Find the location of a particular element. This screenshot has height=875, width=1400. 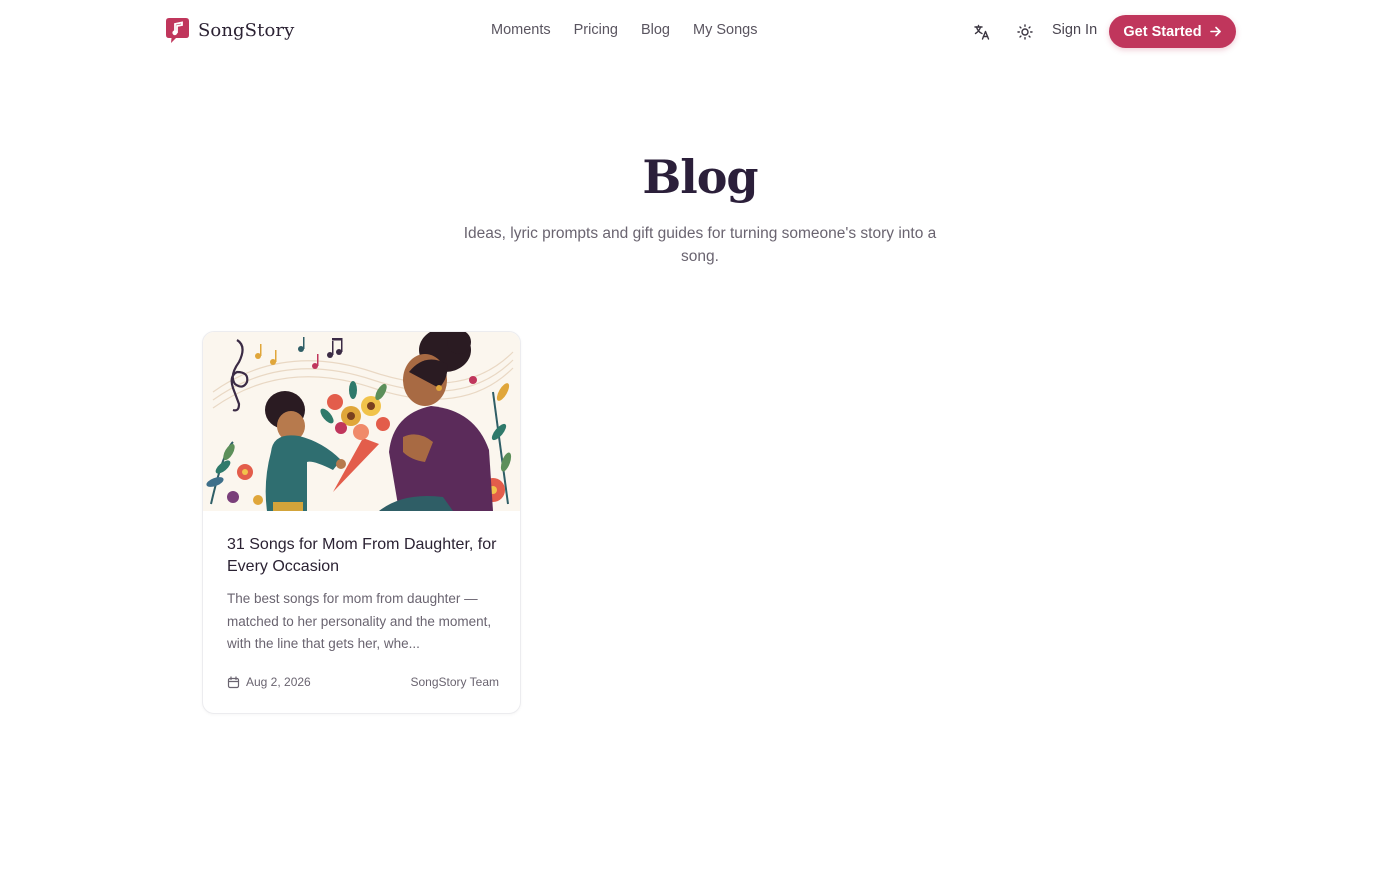

brand-name: SongStory is located at coordinates (246, 30).